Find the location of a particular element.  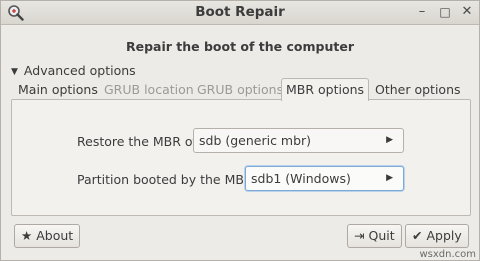

restore-mbr-label: Restore the MBR of: is located at coordinates (139, 141).